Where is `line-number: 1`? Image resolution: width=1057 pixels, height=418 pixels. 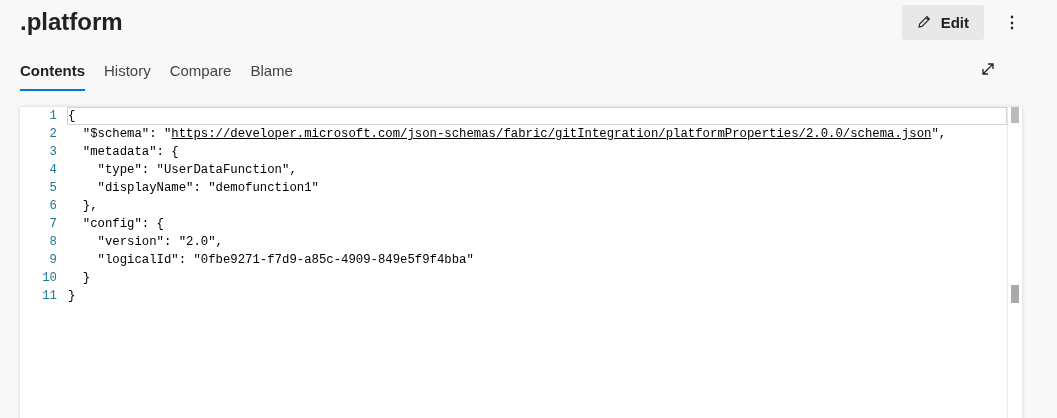
line-number: 1 is located at coordinates (52, 116).